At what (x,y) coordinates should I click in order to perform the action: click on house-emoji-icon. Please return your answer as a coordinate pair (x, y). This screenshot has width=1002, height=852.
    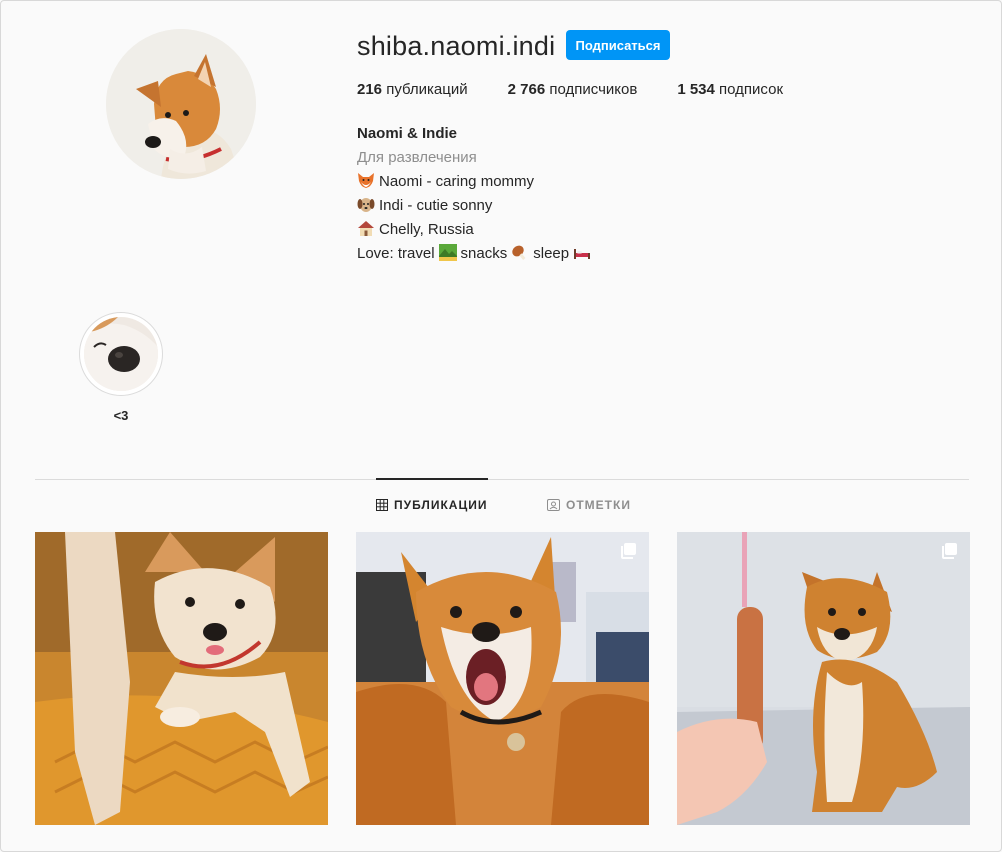
    Looking at the image, I should click on (366, 228).